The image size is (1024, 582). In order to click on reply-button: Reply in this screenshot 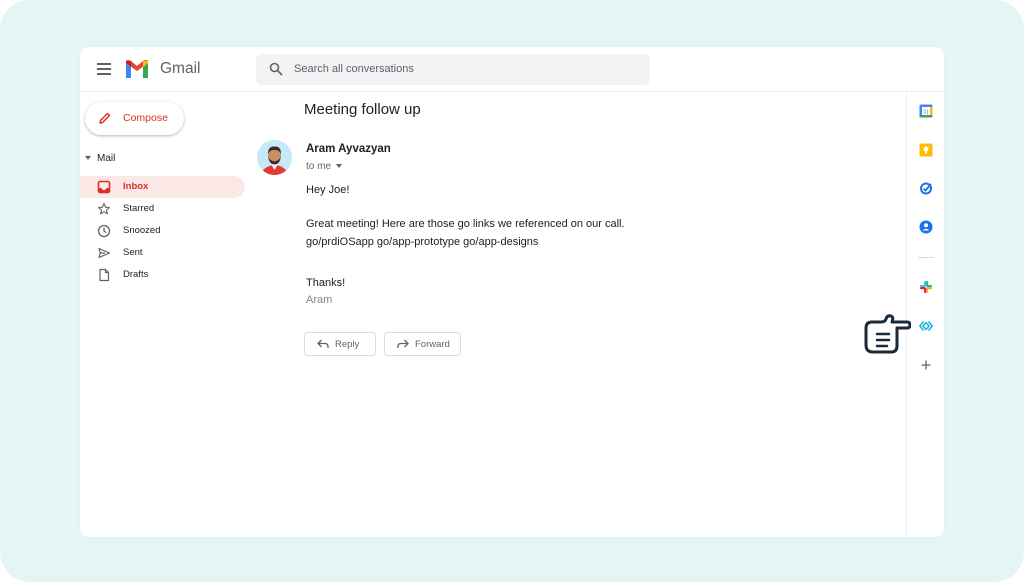, I will do `click(340, 344)`.